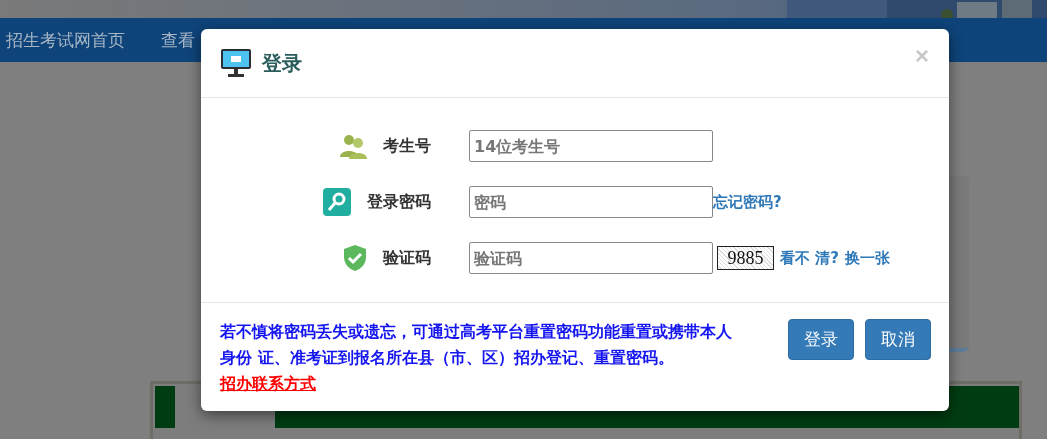 The image size is (1047, 439). I want to click on input-field: 密码, so click(591, 202).